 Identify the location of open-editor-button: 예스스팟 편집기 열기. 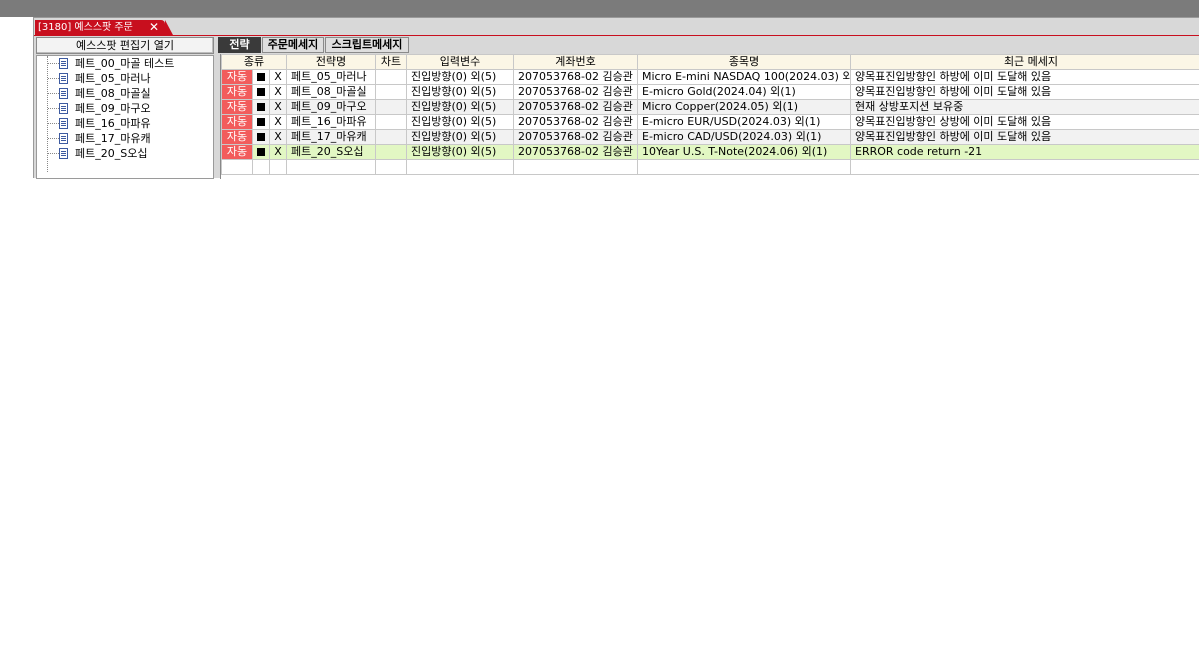
(125, 45).